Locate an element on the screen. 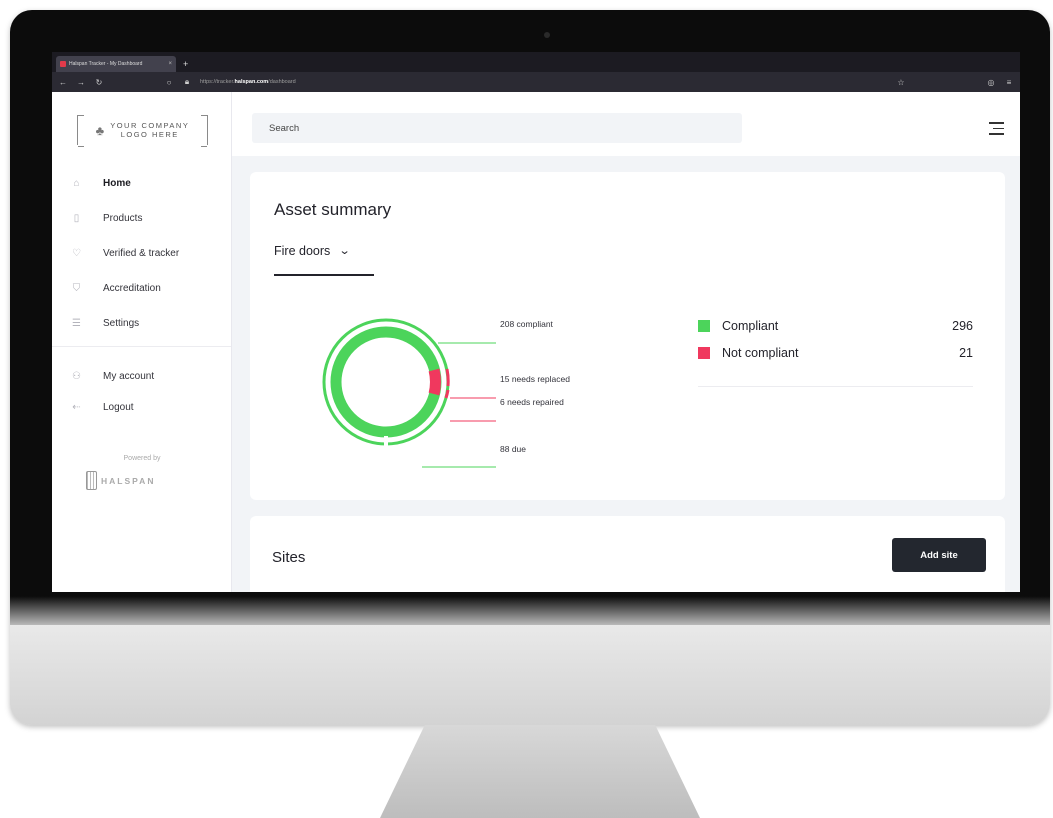 Image resolution: width=1053 pixels, height=818 pixels. favicon-icon is located at coordinates (63, 64).